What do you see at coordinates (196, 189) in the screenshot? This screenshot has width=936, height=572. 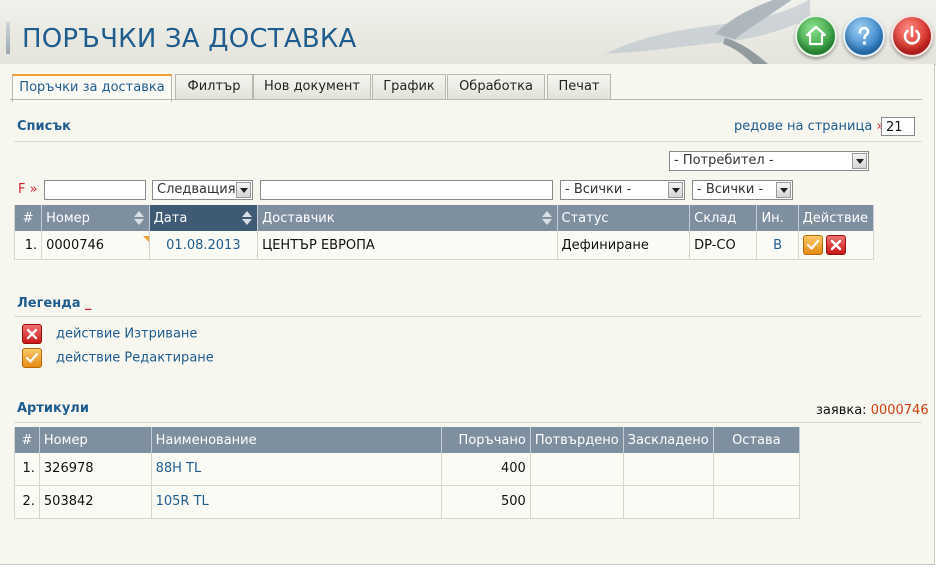 I see `filter-date-value: Следващия` at bounding box center [196, 189].